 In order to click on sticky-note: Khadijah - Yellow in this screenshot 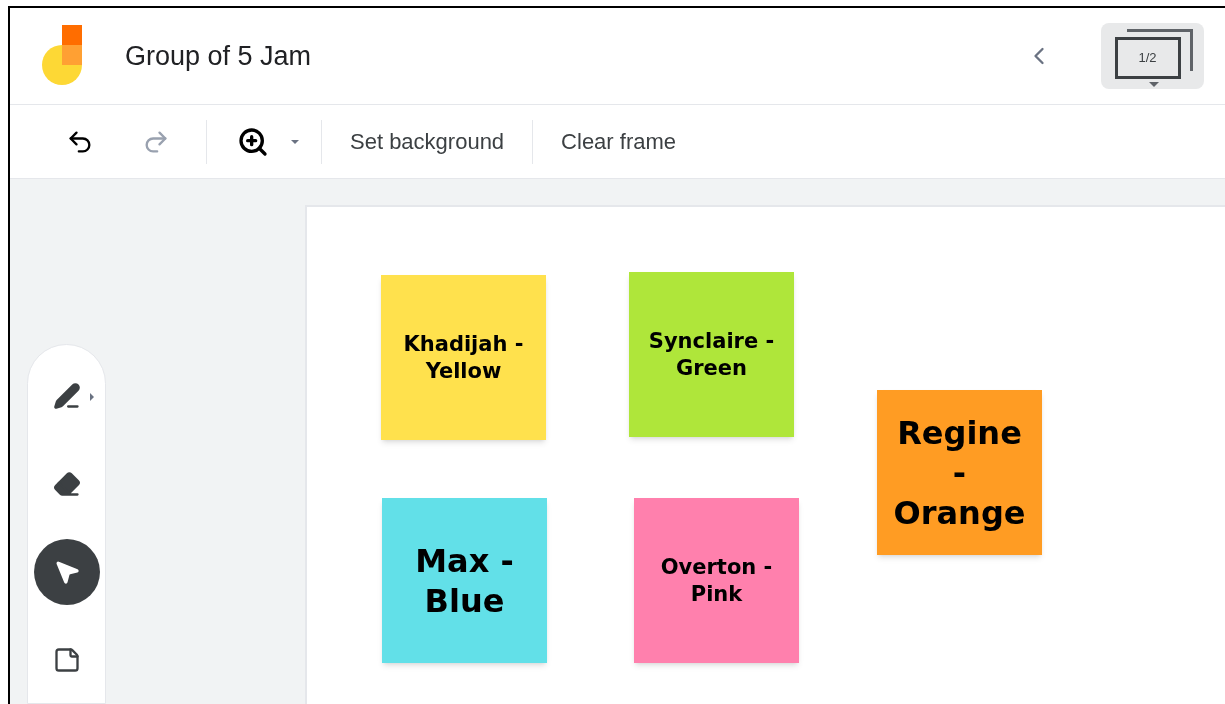, I will do `click(463, 357)`.